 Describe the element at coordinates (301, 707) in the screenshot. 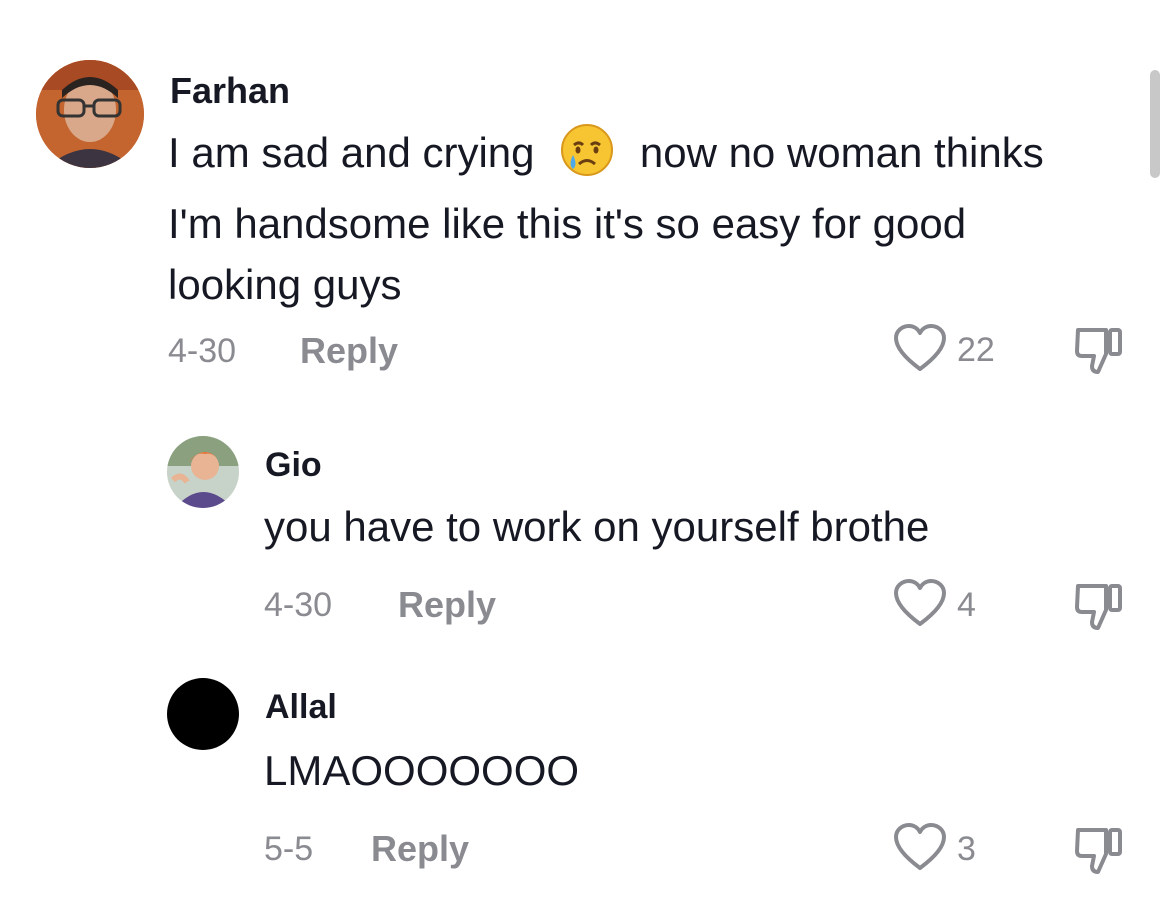

I see `comment-username: Allal` at that location.